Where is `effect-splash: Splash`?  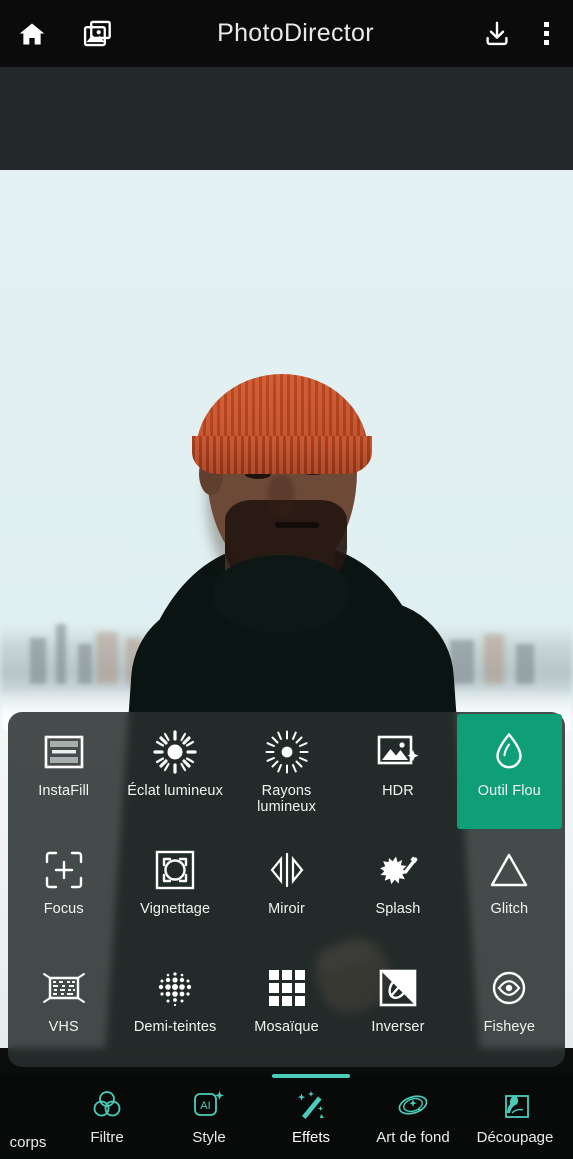 effect-splash: Splash is located at coordinates (397, 889).